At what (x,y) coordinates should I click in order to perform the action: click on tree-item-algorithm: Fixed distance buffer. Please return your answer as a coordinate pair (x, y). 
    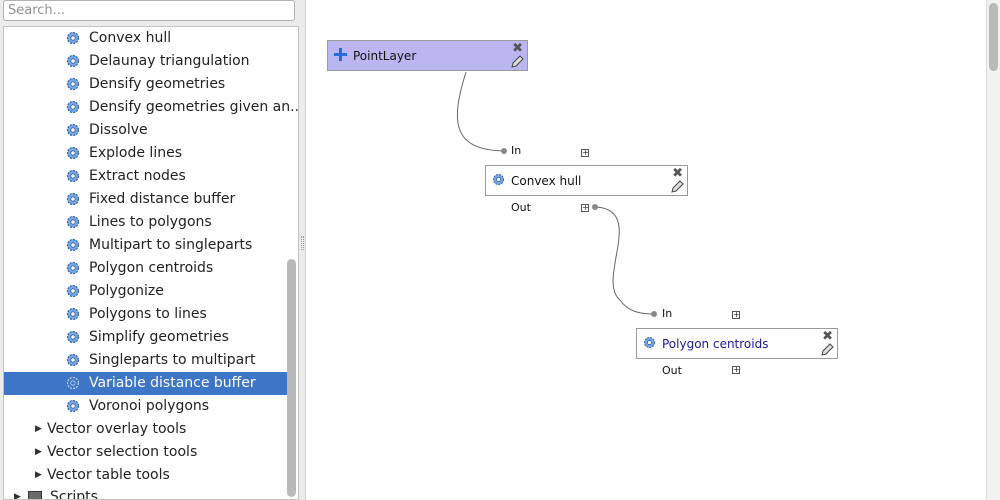
    Looking at the image, I should click on (145, 199).